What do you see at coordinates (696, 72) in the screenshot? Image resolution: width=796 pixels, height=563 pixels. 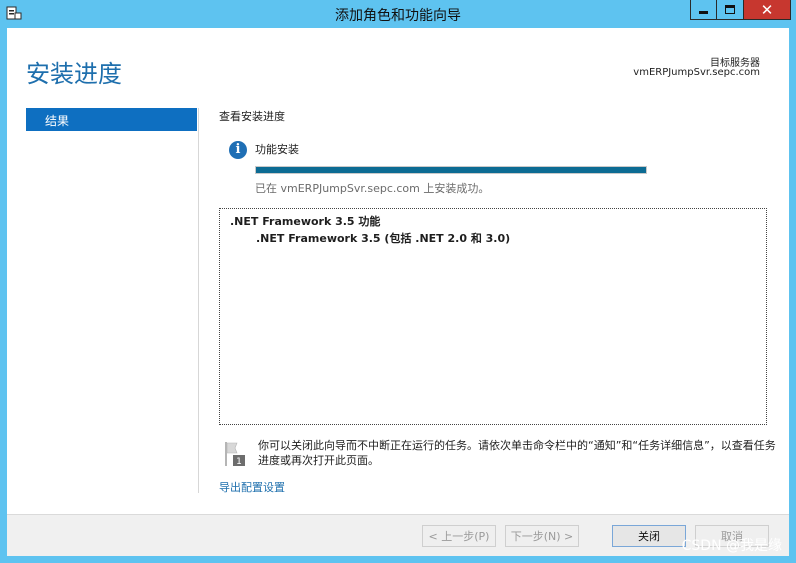 I see `target-server-name: vmERPJumpSvr.sepc.com` at bounding box center [696, 72].